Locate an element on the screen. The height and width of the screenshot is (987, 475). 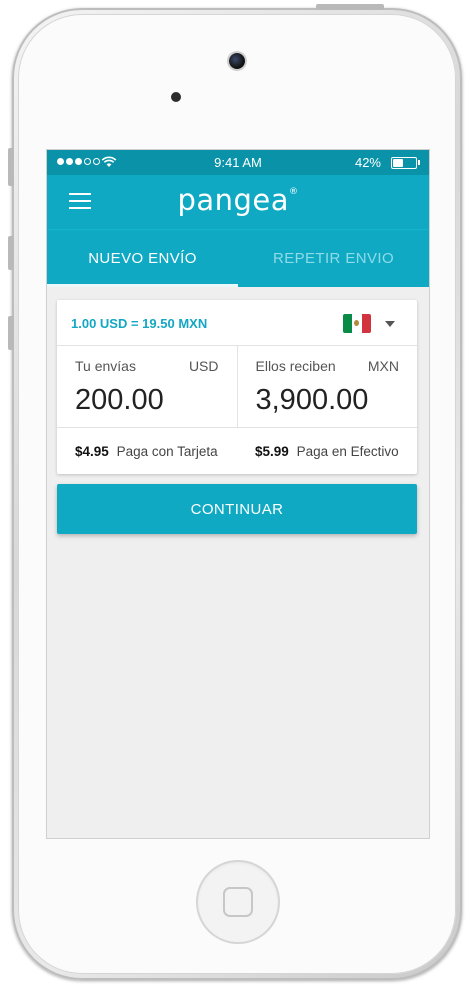
logo-registered-mark: ® is located at coordinates (294, 192).